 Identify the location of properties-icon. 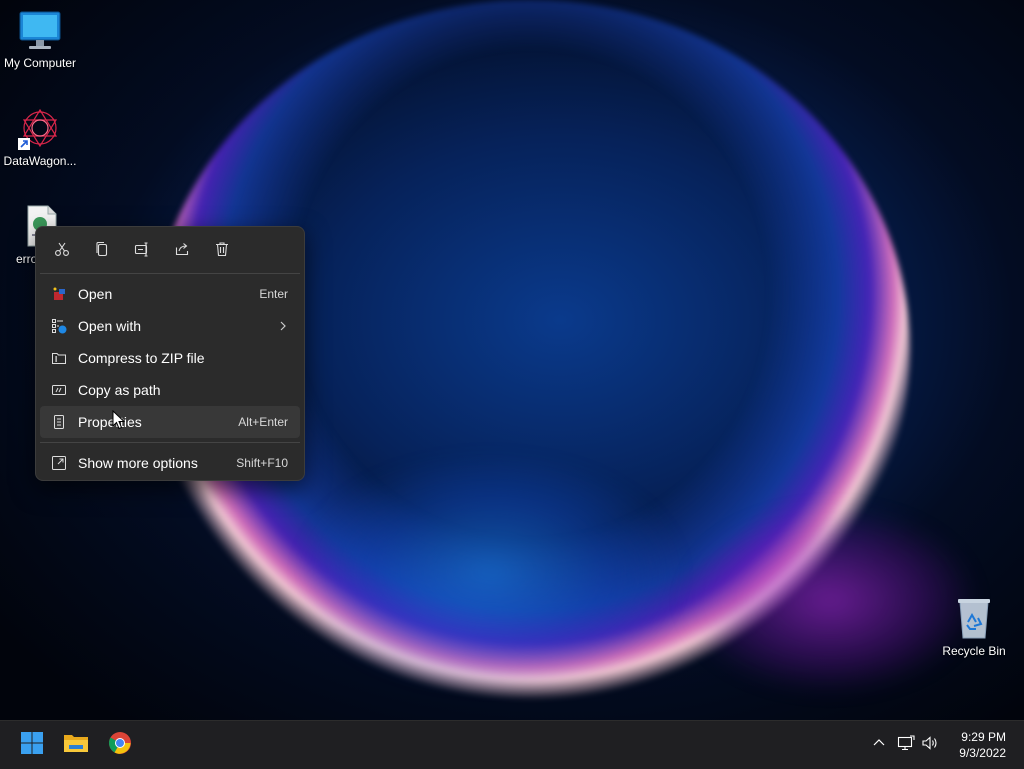
(59, 422).